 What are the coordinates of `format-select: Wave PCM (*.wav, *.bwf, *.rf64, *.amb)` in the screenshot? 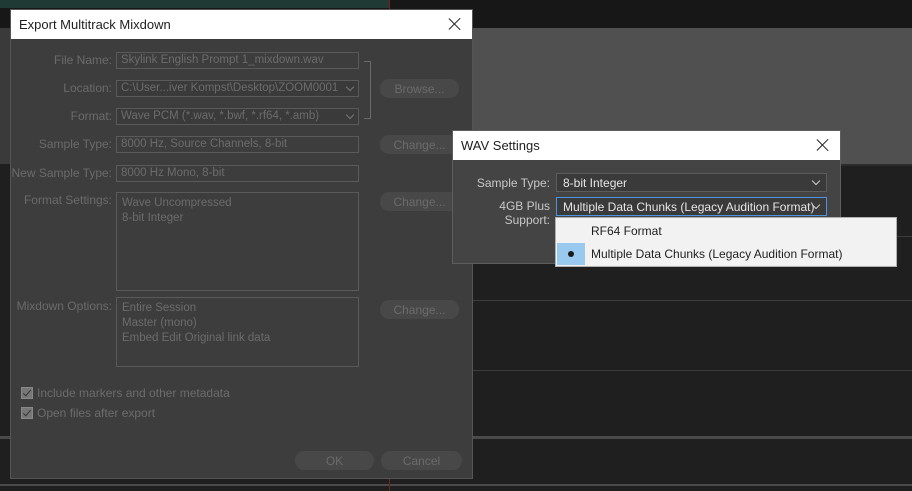 It's located at (237, 116).